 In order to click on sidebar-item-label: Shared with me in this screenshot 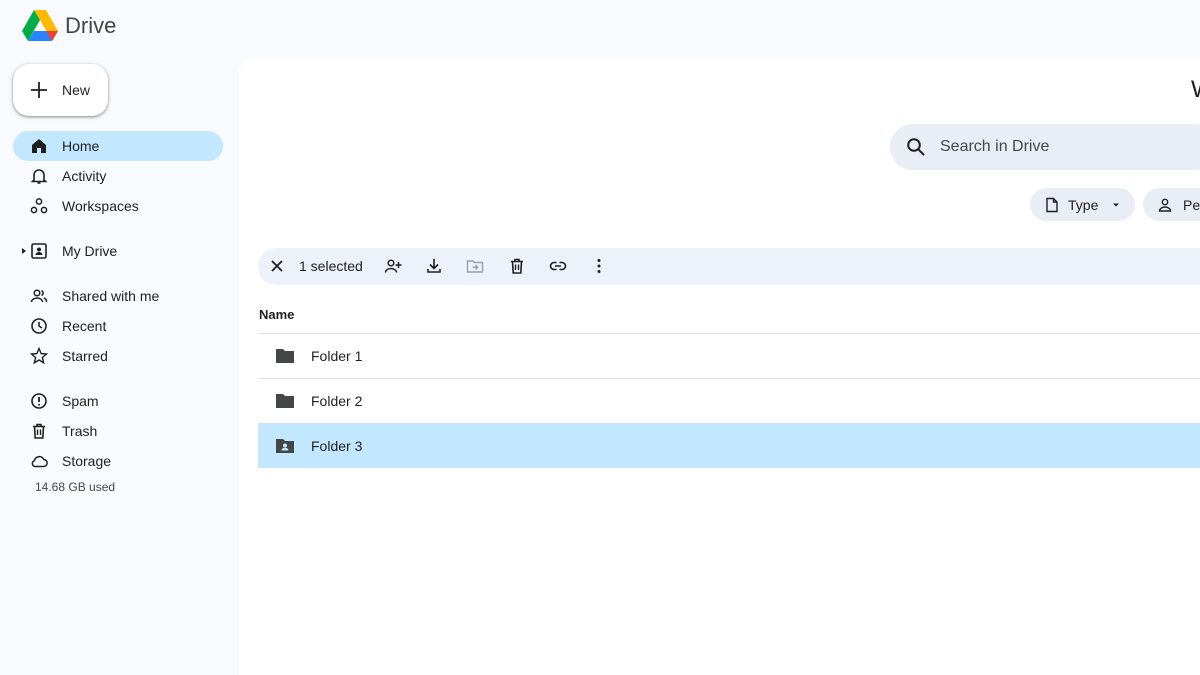, I will do `click(111, 296)`.